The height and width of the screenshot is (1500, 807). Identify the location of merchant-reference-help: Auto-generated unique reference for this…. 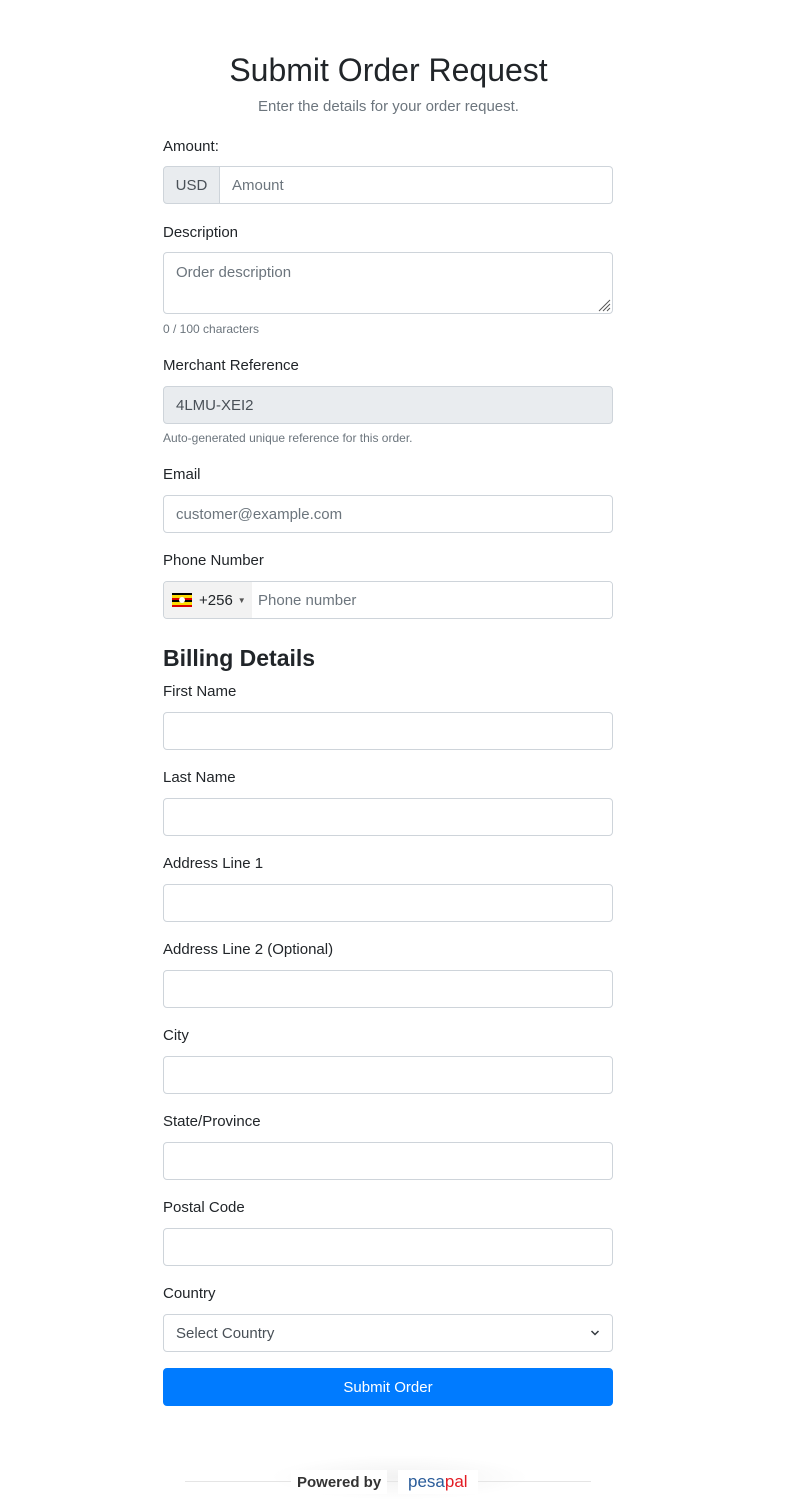
(288, 438).